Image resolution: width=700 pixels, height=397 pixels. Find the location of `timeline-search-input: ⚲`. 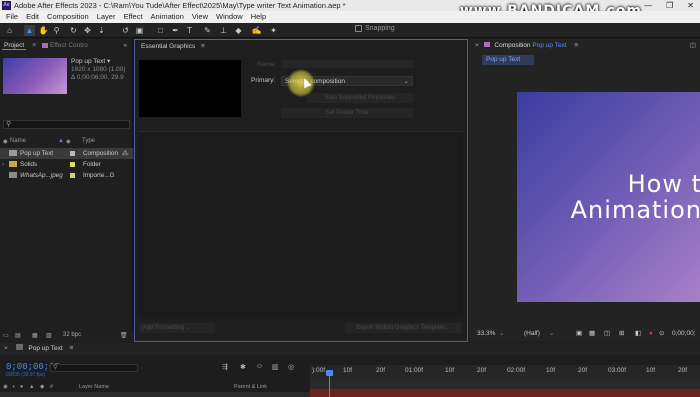

timeline-search-input: ⚲ is located at coordinates (94, 368).